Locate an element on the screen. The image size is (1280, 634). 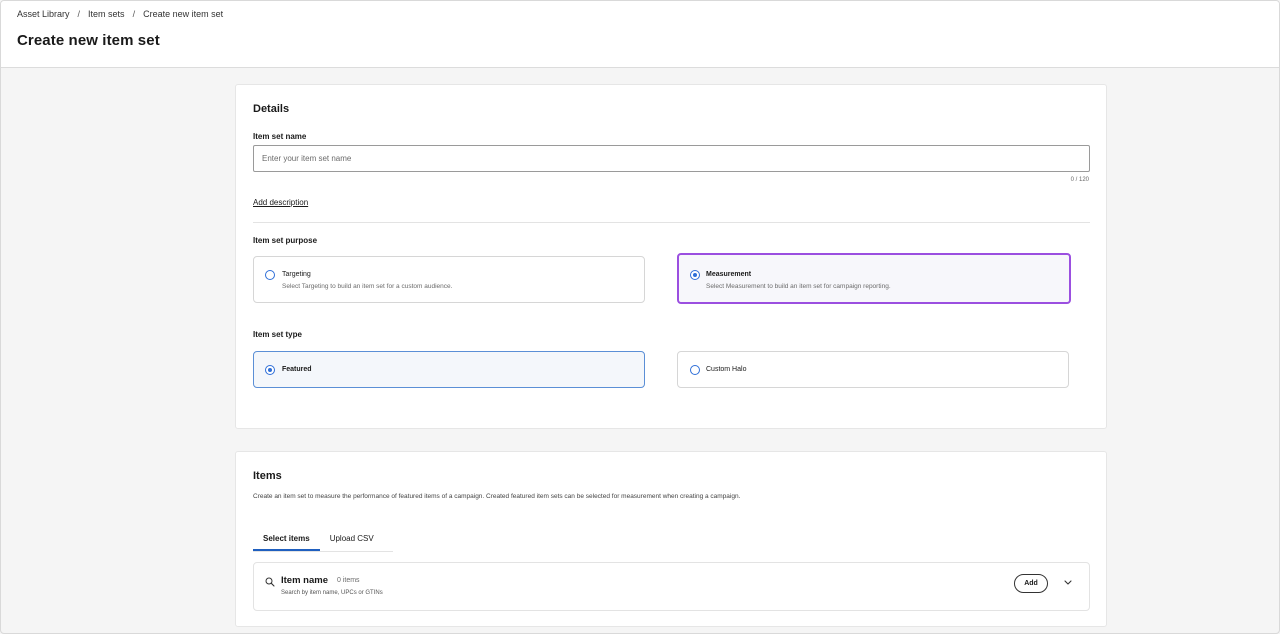
type-option-title: Custom Halo is located at coordinates (726, 369).